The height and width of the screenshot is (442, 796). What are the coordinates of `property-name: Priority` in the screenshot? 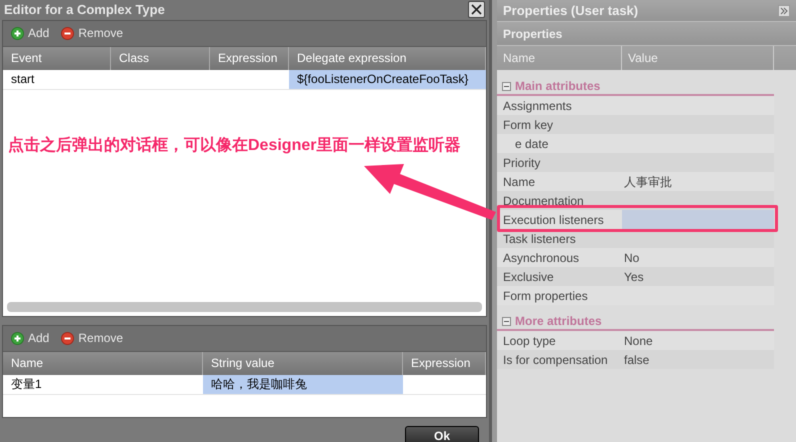 It's located at (522, 163).